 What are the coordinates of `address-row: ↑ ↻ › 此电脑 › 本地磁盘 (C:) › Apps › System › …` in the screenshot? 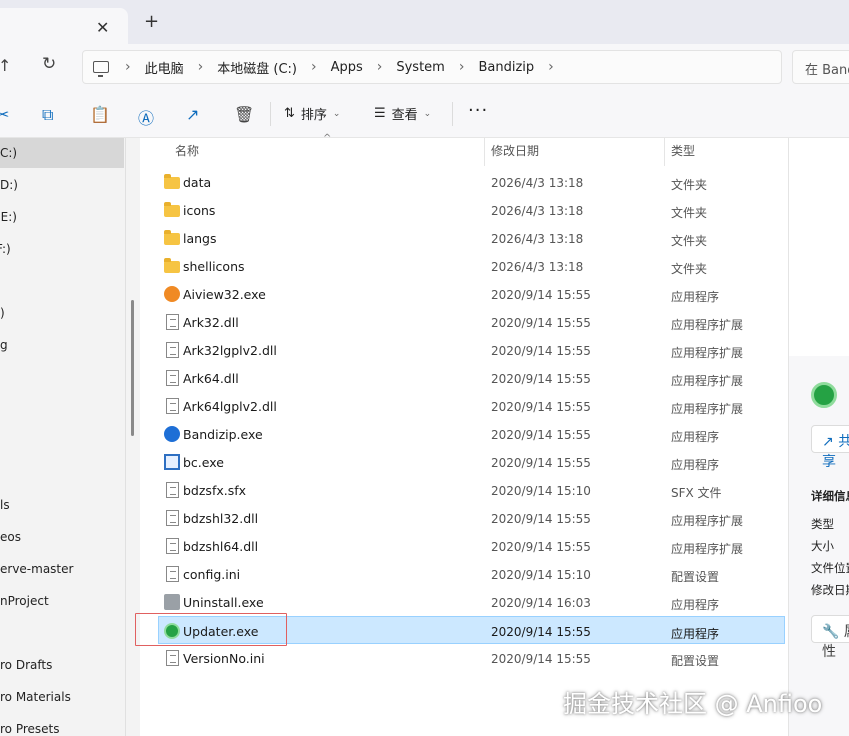 It's located at (424, 67).